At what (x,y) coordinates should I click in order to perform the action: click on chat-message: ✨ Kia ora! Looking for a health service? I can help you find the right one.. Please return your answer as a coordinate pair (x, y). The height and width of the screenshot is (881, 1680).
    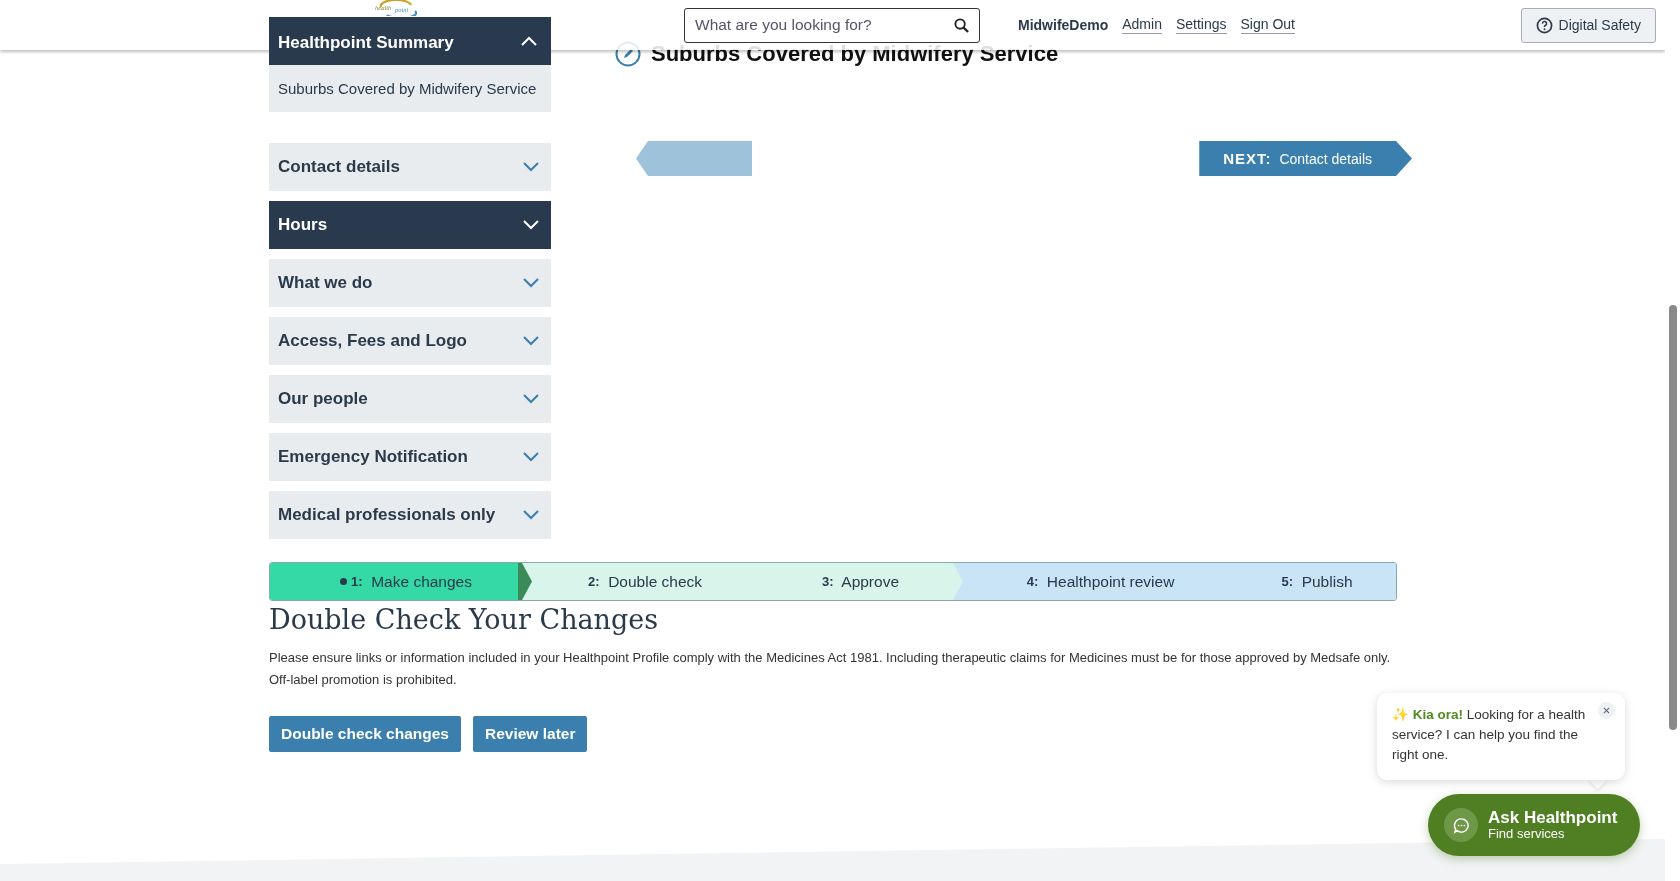
    Looking at the image, I should click on (1489, 735).